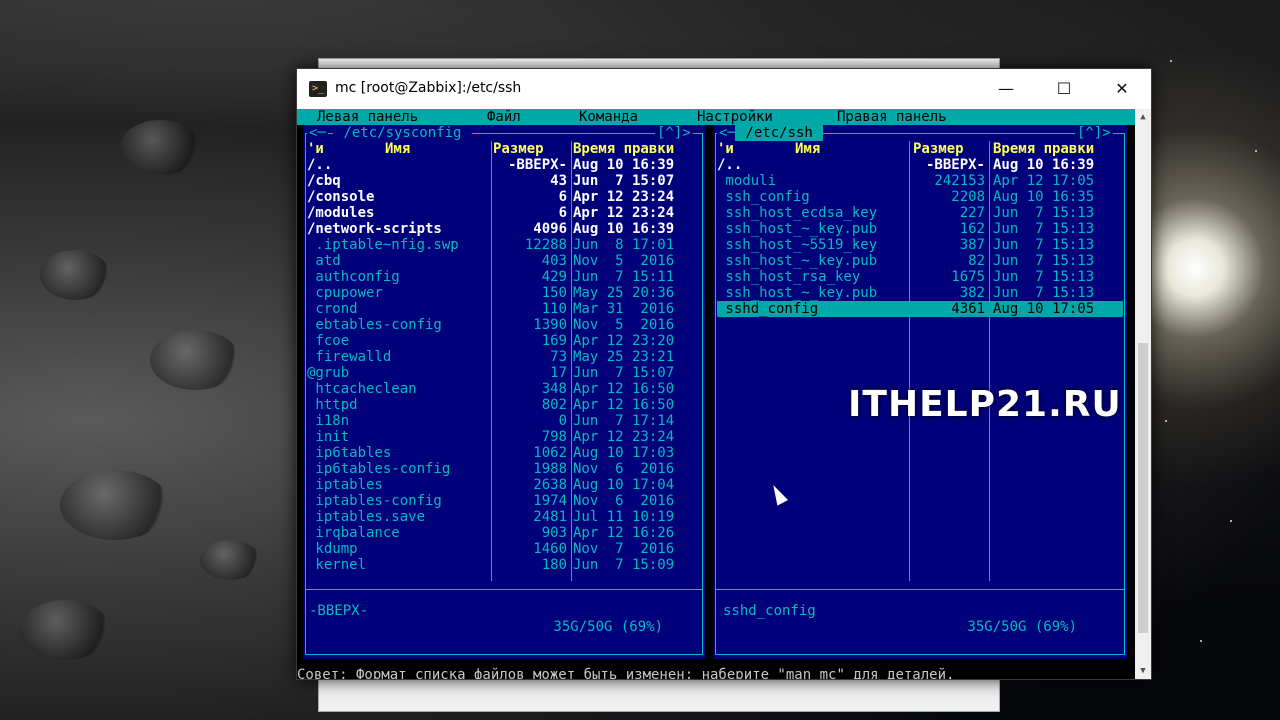 Image resolution: width=1280 pixels, height=720 pixels. What do you see at coordinates (1143, 117) in the screenshot?
I see `scroll-up-icon: ▲` at bounding box center [1143, 117].